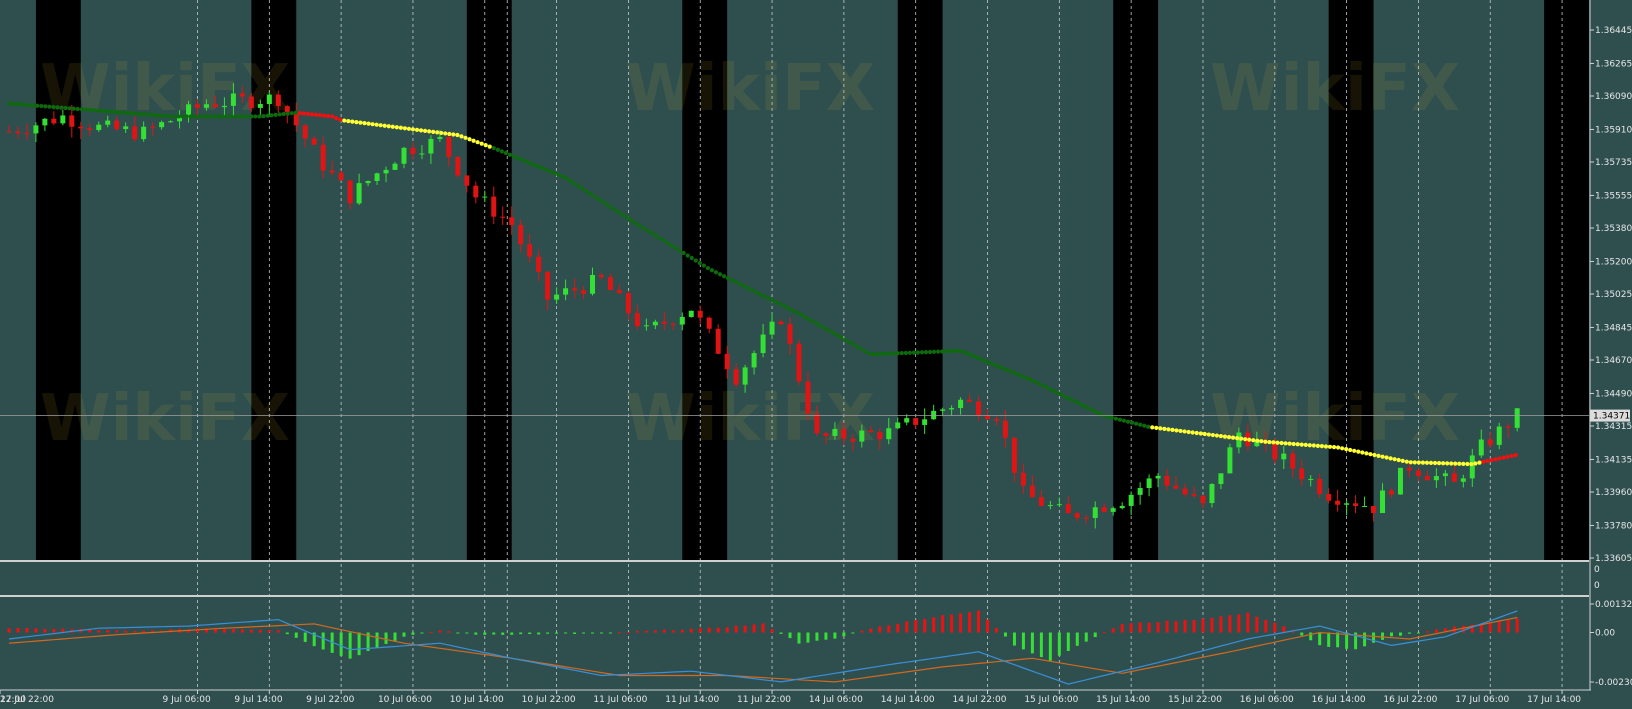 Image resolution: width=1632 pixels, height=709 pixels. I want to click on time-tick-label: 15 Jul 14:00, so click(1123, 700).